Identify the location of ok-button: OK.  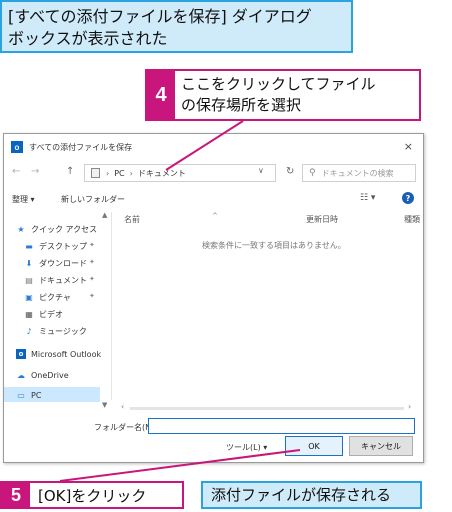
(314, 446).